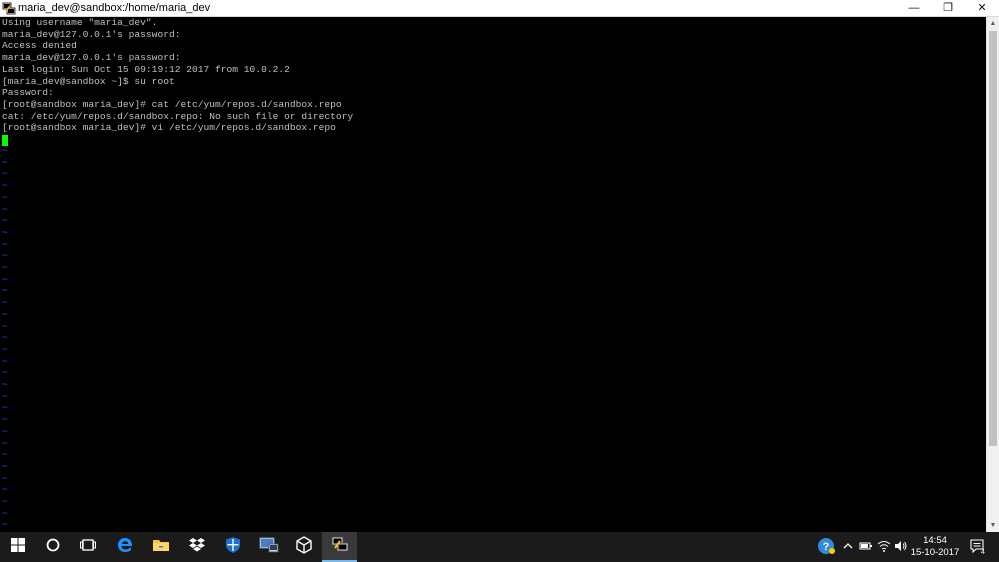  I want to click on virtualbox-icon, so click(304, 547).